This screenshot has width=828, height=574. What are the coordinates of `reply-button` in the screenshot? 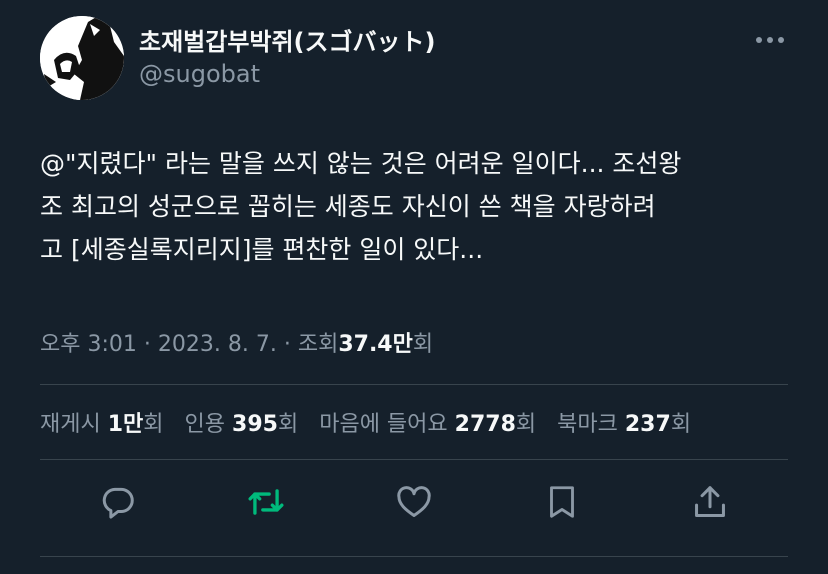 It's located at (118, 502).